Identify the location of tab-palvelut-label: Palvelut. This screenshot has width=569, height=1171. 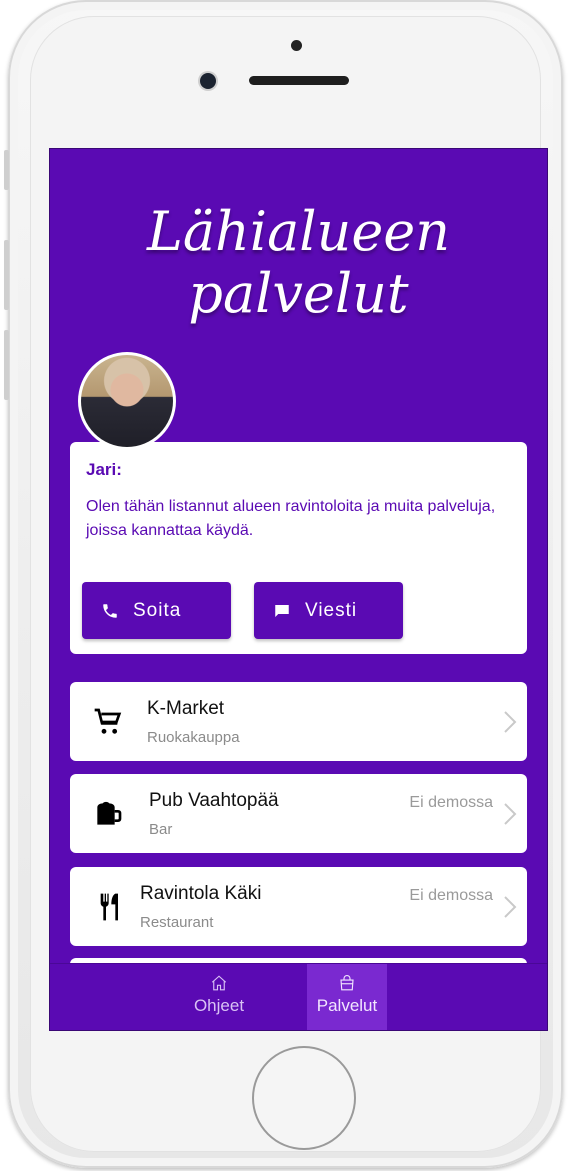
(347, 1005).